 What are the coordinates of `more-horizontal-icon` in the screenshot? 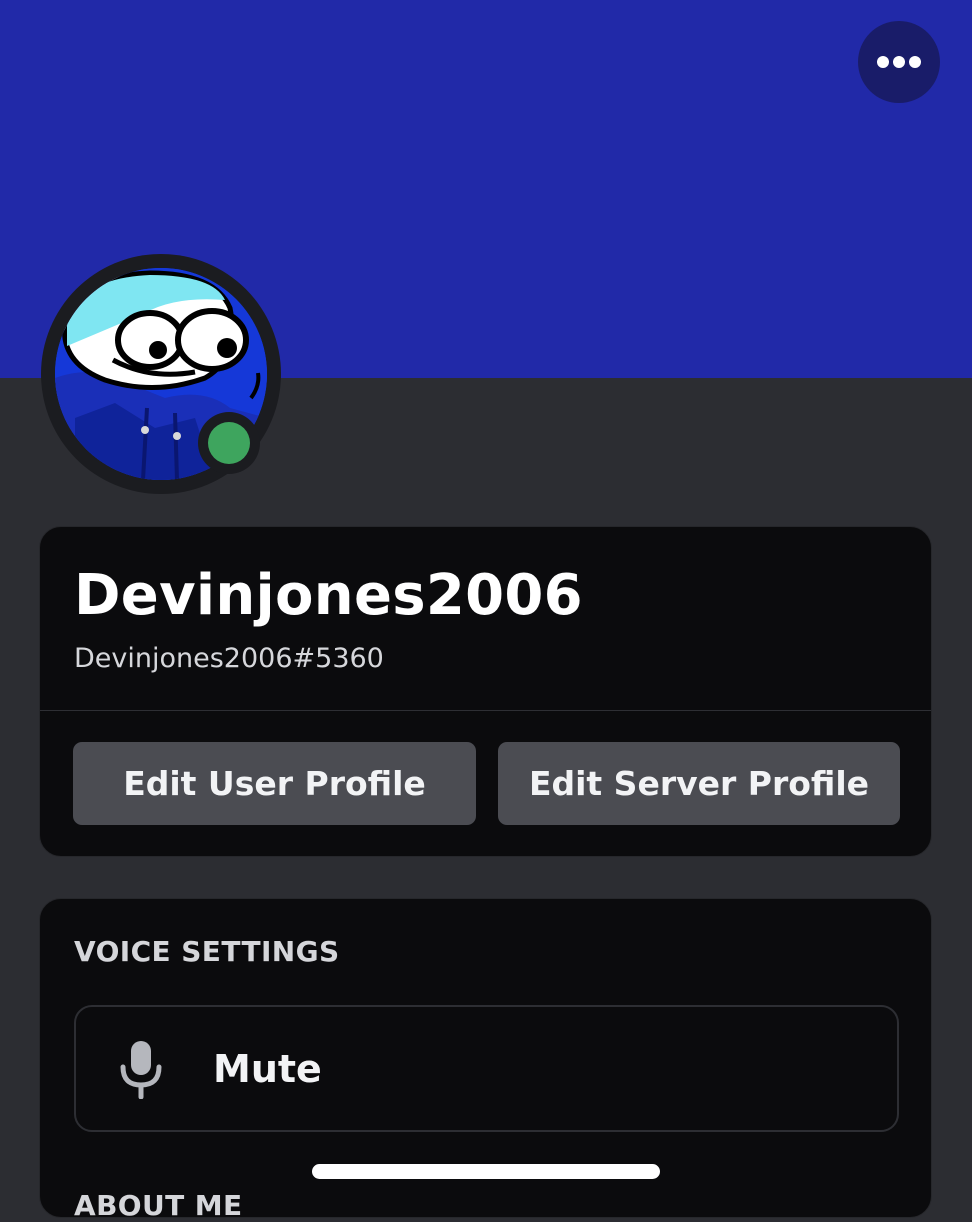 It's located at (899, 62).